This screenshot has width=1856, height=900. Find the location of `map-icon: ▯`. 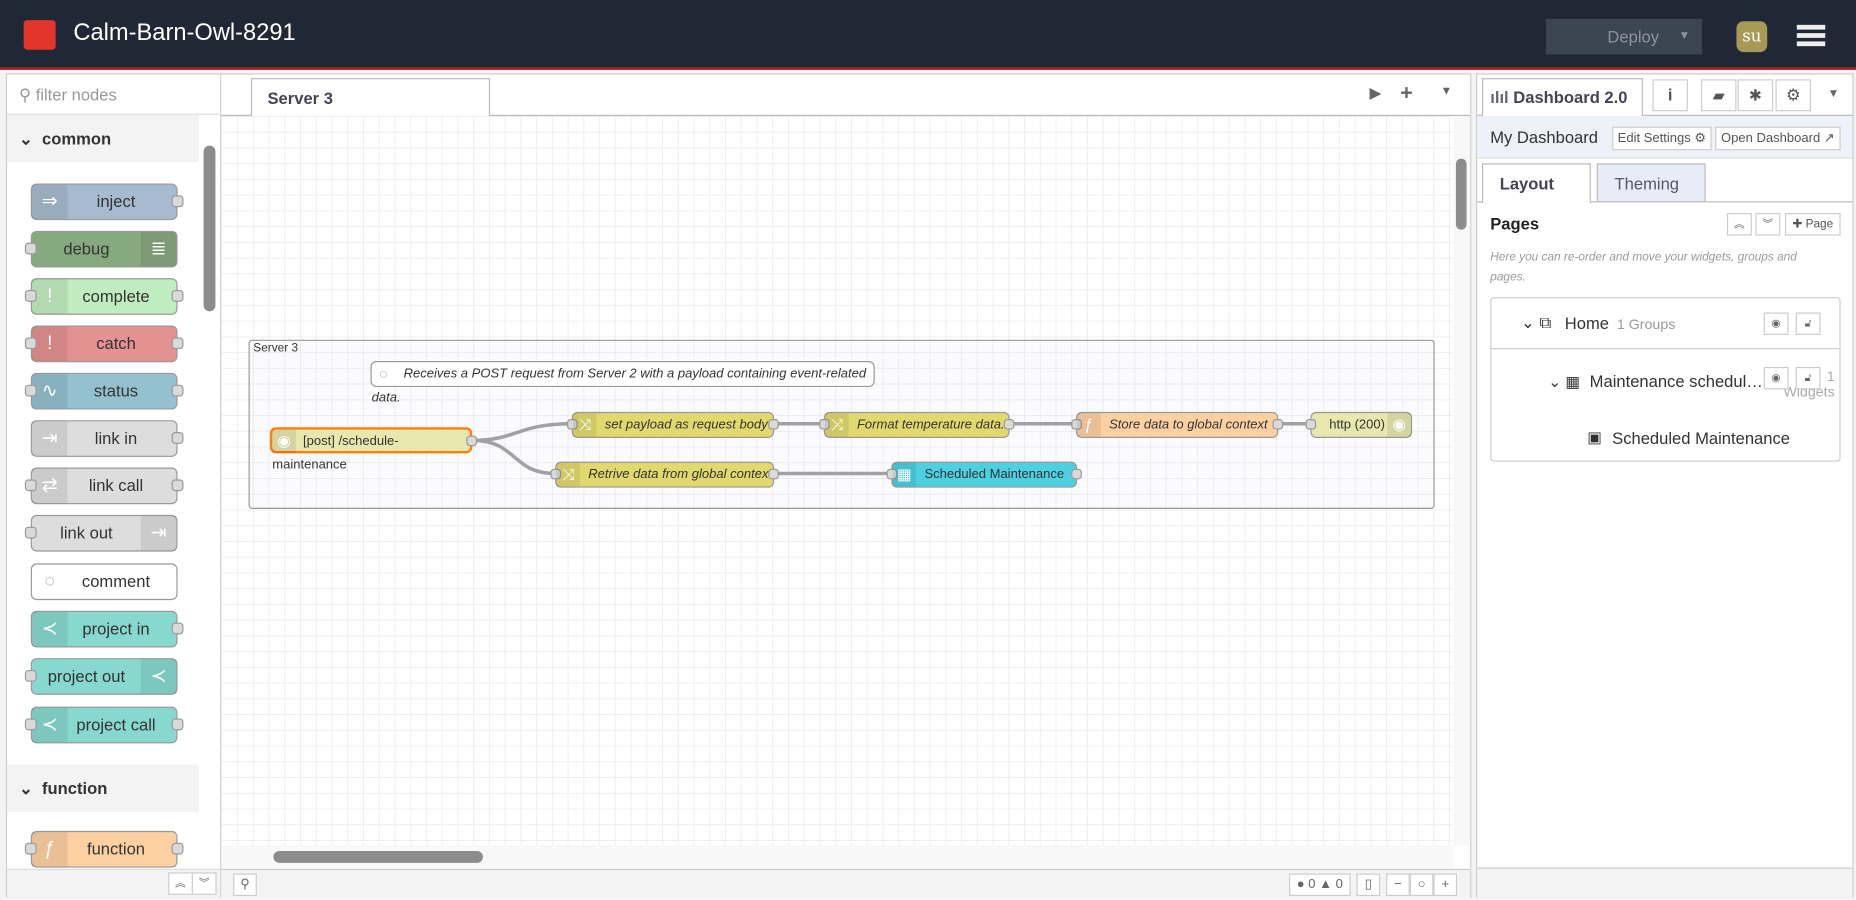

map-icon: ▯ is located at coordinates (1368, 885).